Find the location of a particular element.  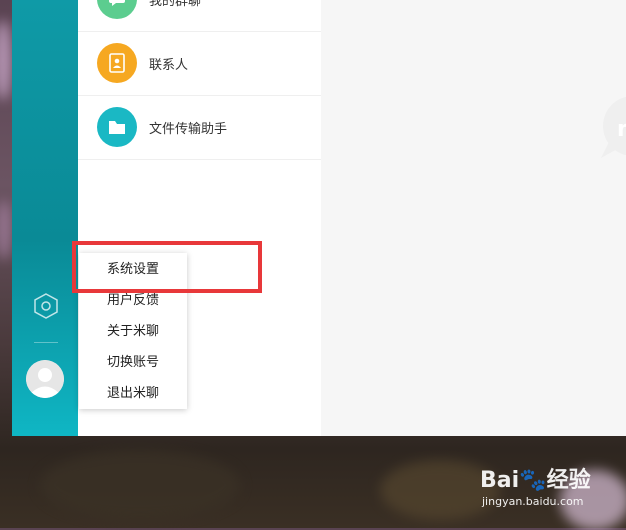

baidu-jingyan-watermark: Bai🐾经验 jingyan.baidu.com is located at coordinates (550, 490).